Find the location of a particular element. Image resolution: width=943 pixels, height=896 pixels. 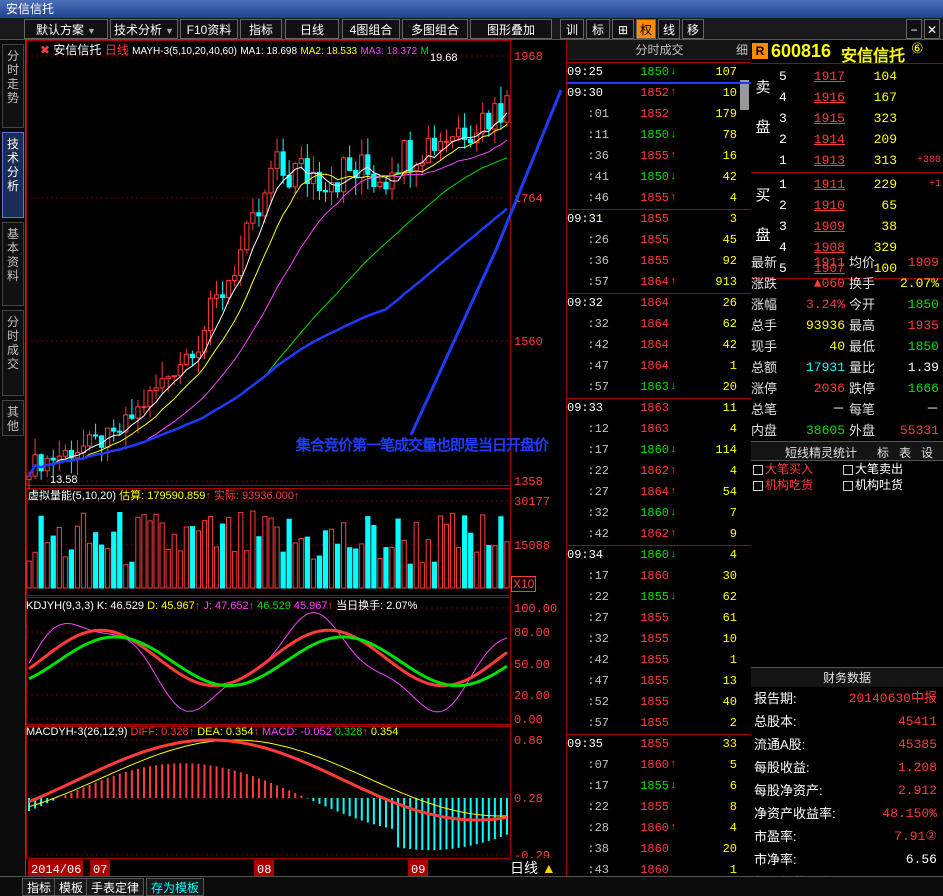

trade-row: :32 1860 ↓ 7 is located at coordinates (653, 513).